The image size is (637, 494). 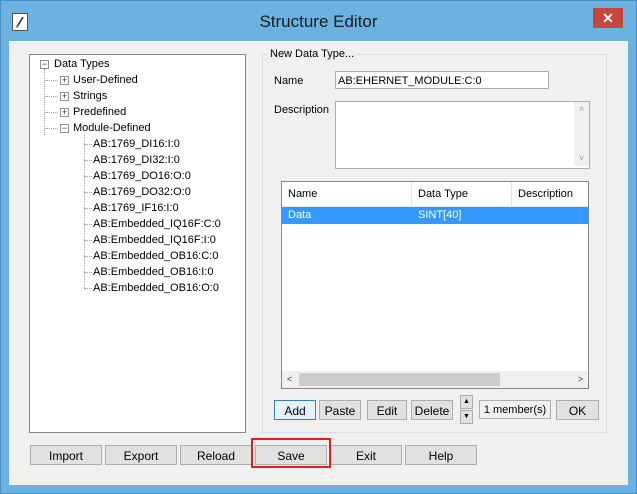 I want to click on tree-item-module: AB:1769_DO16:O:0, so click(x=142, y=176).